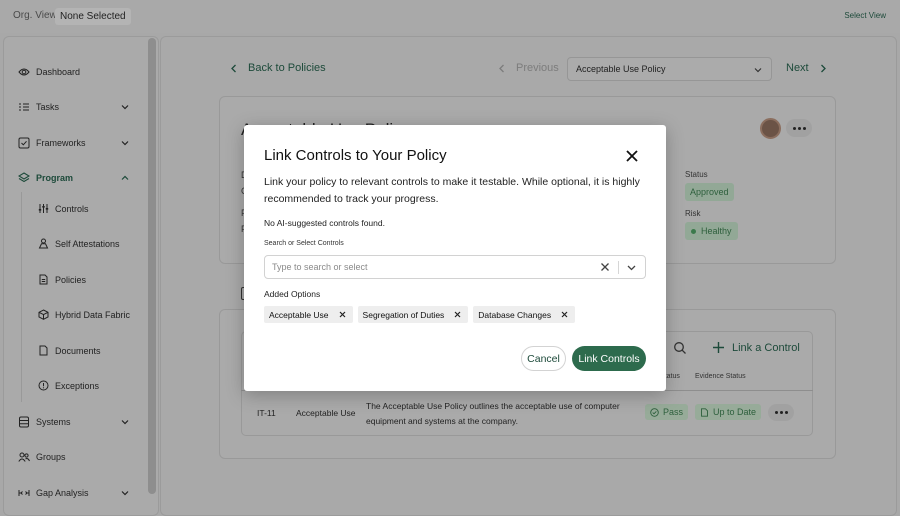 Image resolution: width=900 pixels, height=516 pixels. What do you see at coordinates (324, 223) in the screenshot?
I see `no-suggestions-text: No AI-suggested controls found.` at bounding box center [324, 223].